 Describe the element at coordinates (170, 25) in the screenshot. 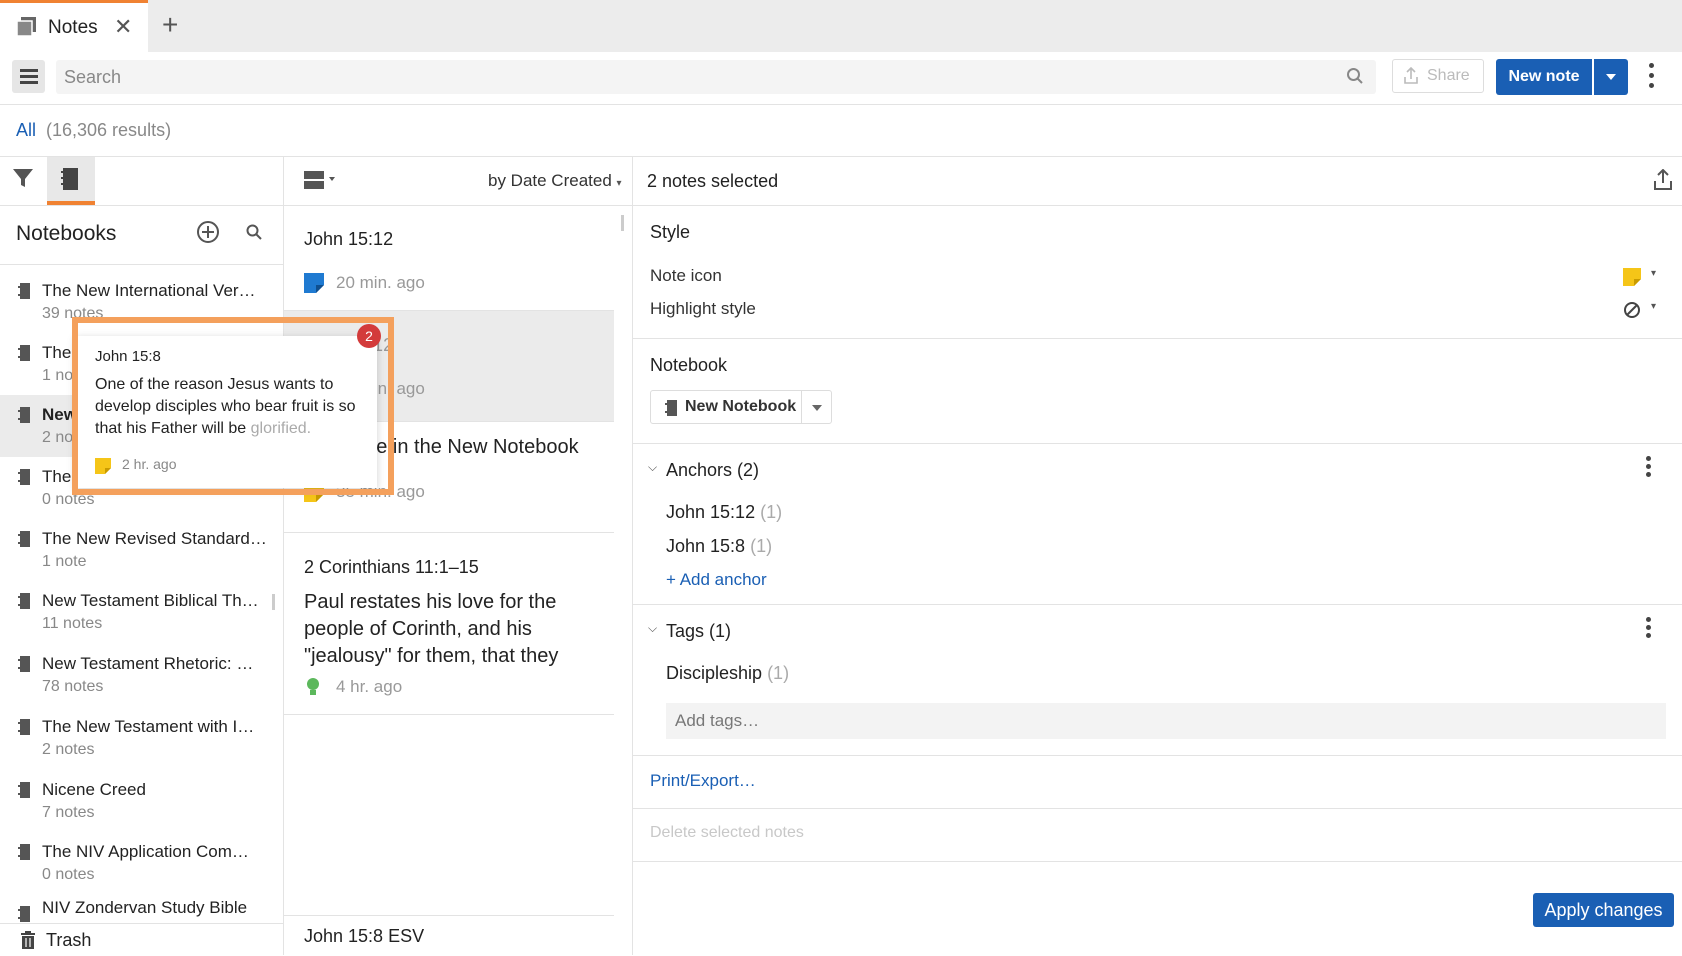

I see `new-tab-icon: +` at that location.